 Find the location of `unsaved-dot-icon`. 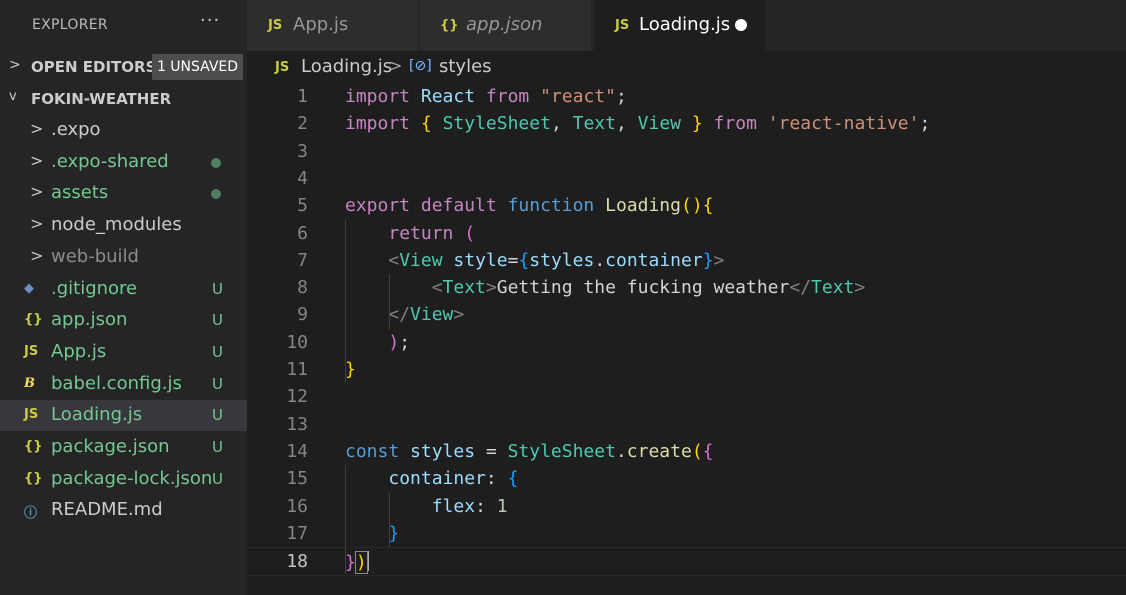

unsaved-dot-icon is located at coordinates (741, 25).